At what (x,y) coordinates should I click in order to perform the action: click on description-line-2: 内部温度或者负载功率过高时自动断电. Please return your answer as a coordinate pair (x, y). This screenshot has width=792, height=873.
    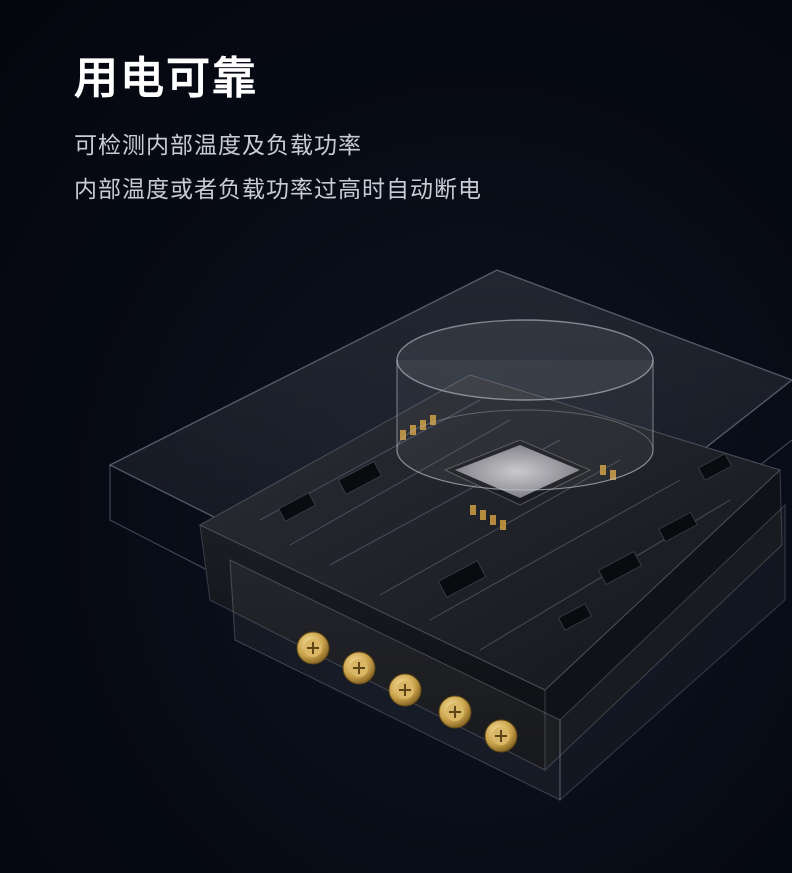
    Looking at the image, I should click on (278, 190).